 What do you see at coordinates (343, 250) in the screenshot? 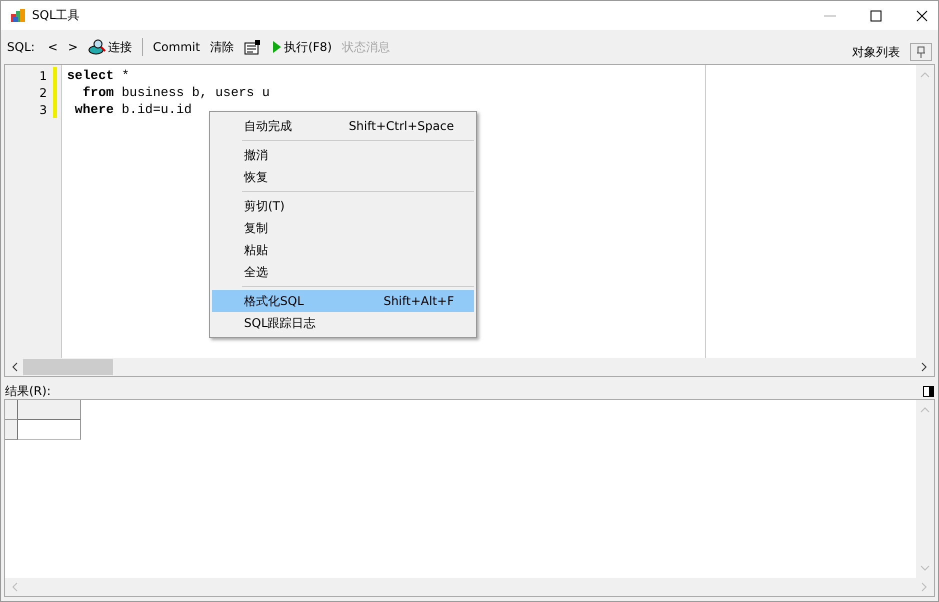
I see `menu-item: 粘贴` at bounding box center [343, 250].